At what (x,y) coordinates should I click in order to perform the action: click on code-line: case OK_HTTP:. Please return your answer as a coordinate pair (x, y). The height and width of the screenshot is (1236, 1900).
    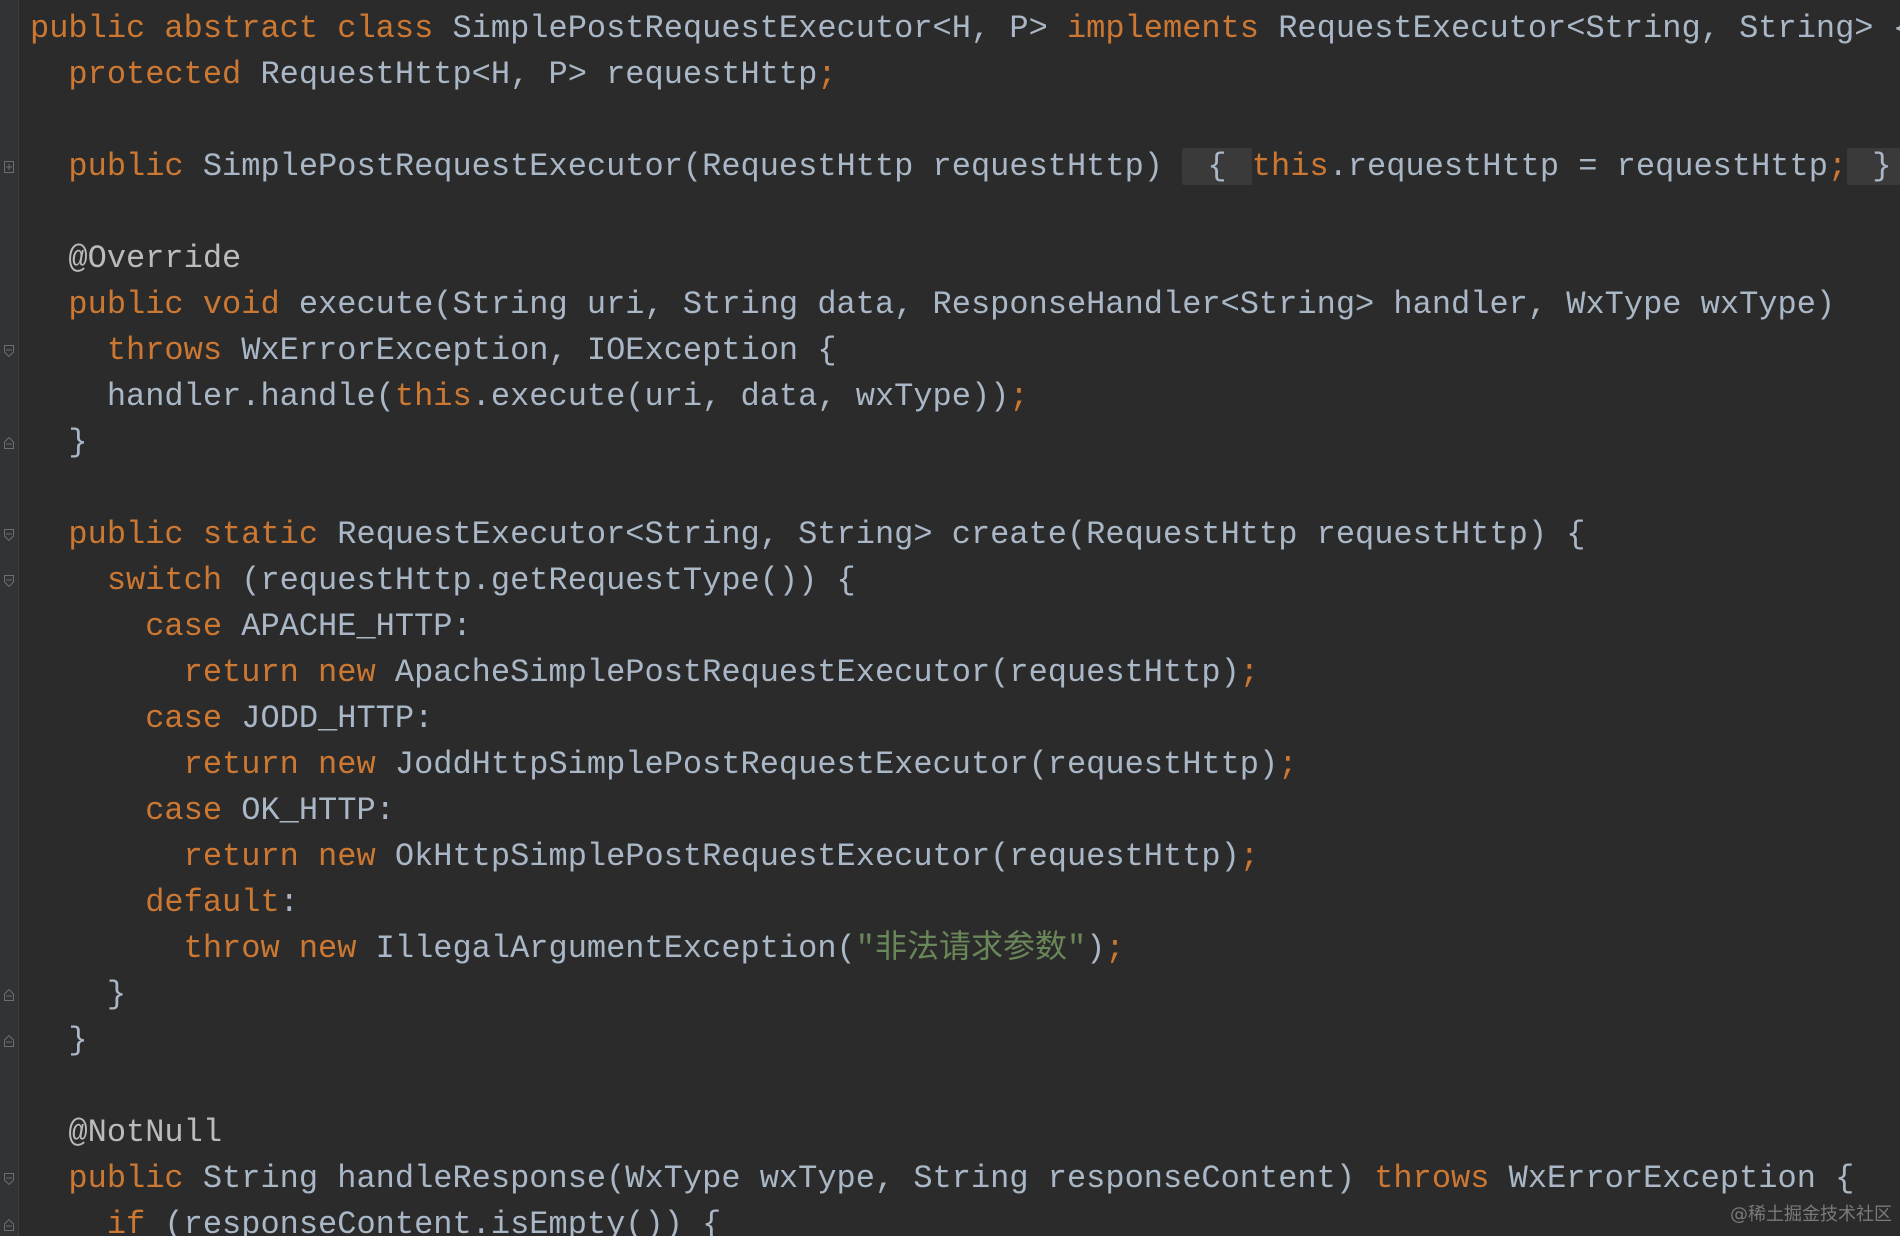
    Looking at the image, I should click on (212, 811).